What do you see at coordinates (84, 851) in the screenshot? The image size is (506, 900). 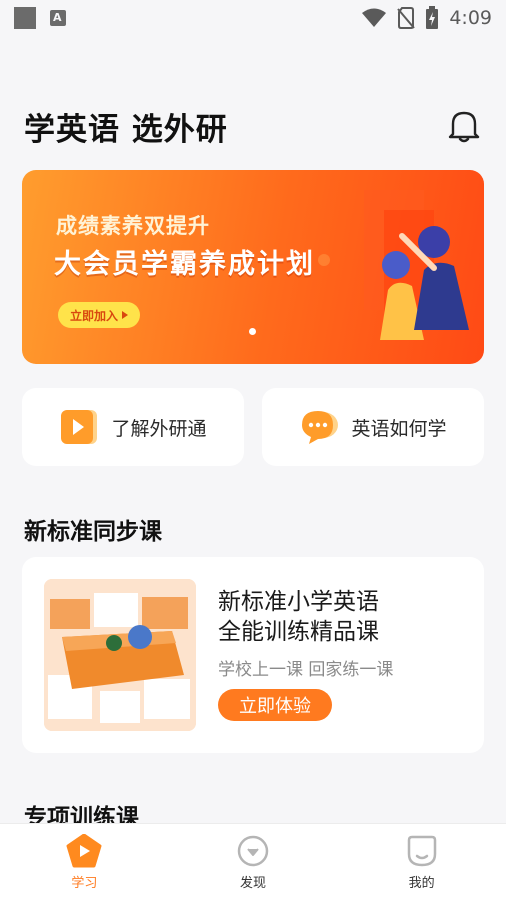 I see `study-icon` at bounding box center [84, 851].